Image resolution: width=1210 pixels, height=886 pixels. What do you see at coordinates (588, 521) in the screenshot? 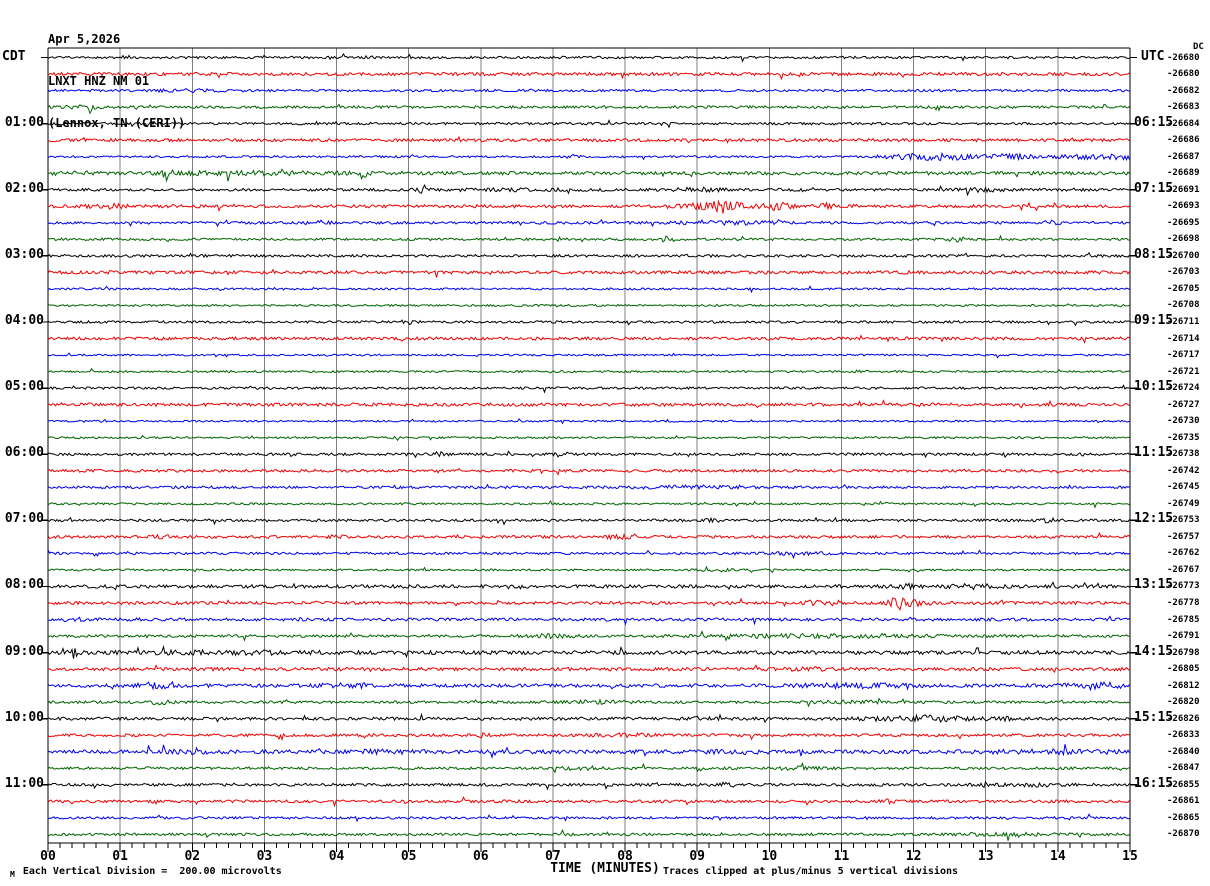
I see `seismogram-trace-0700cdt` at bounding box center [588, 521].